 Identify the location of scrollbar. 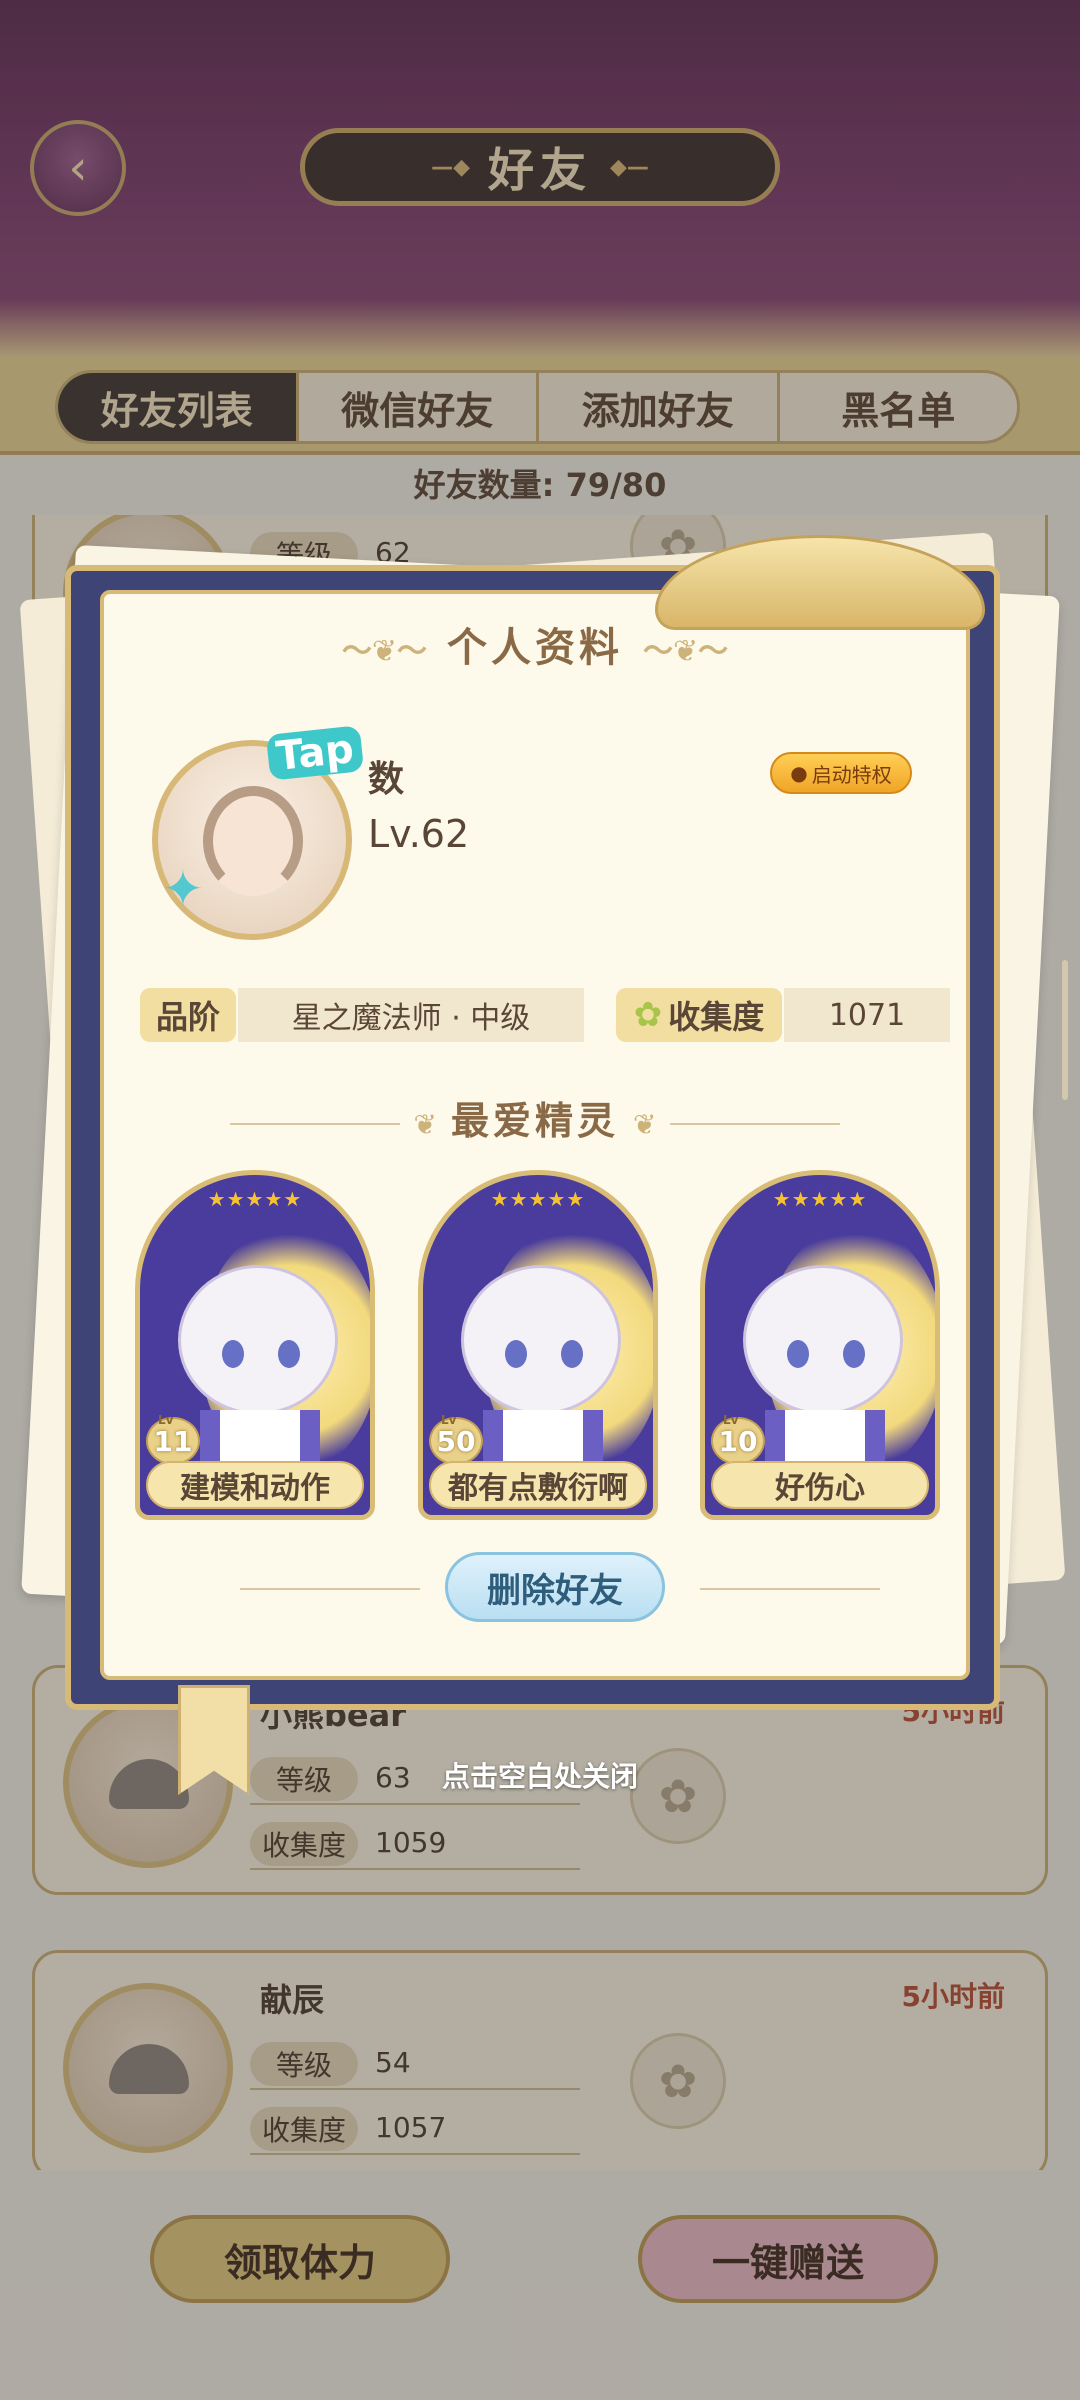
(1065, 1030).